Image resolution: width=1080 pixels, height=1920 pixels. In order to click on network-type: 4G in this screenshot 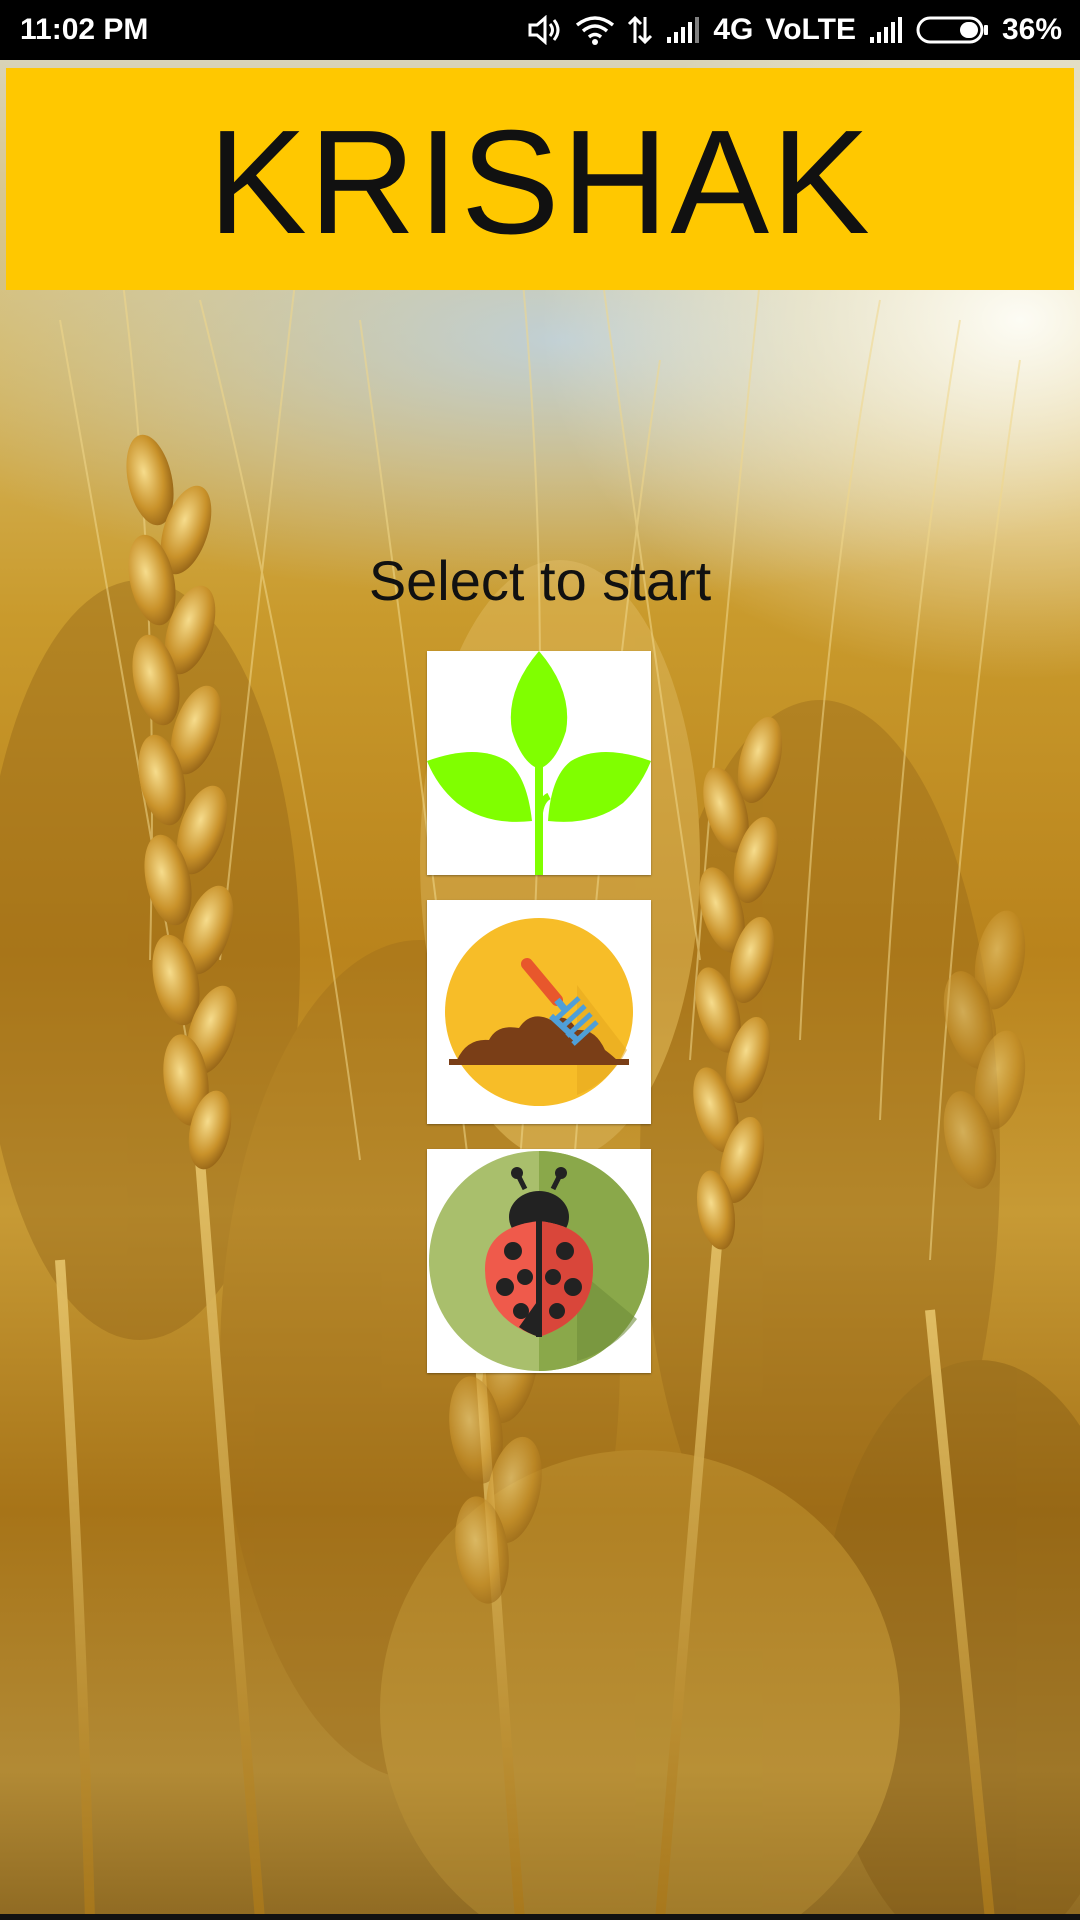, I will do `click(733, 29)`.